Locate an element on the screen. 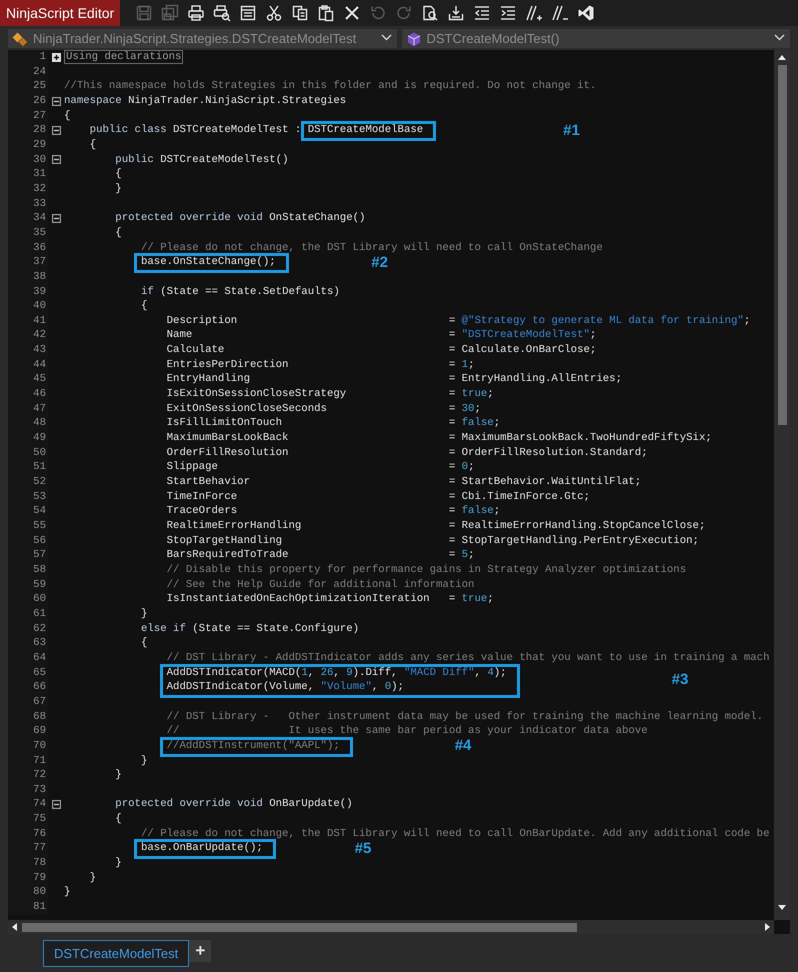 The image size is (798, 972). clipboard-icon is located at coordinates (326, 13).